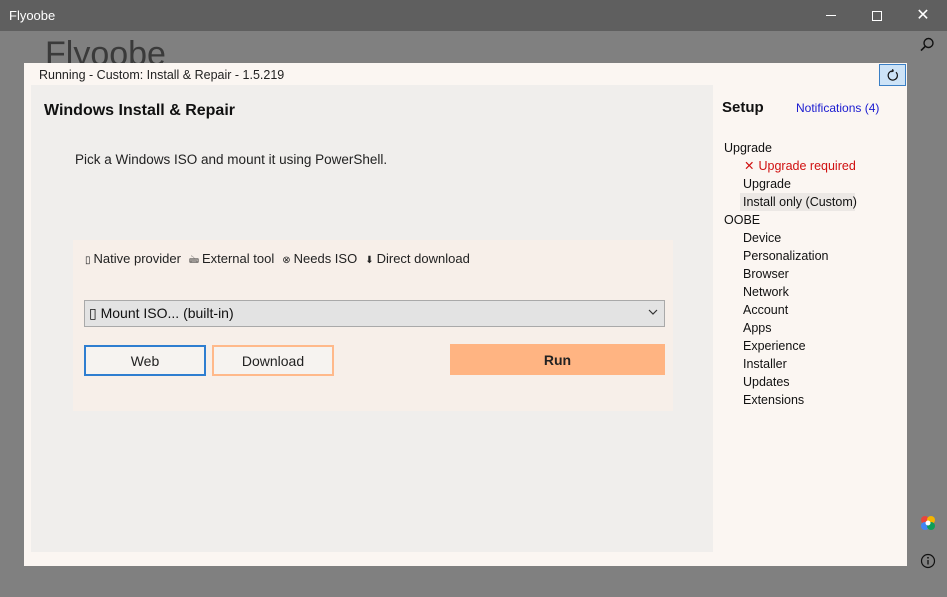  I want to click on chevron-down-icon, so click(653, 312).